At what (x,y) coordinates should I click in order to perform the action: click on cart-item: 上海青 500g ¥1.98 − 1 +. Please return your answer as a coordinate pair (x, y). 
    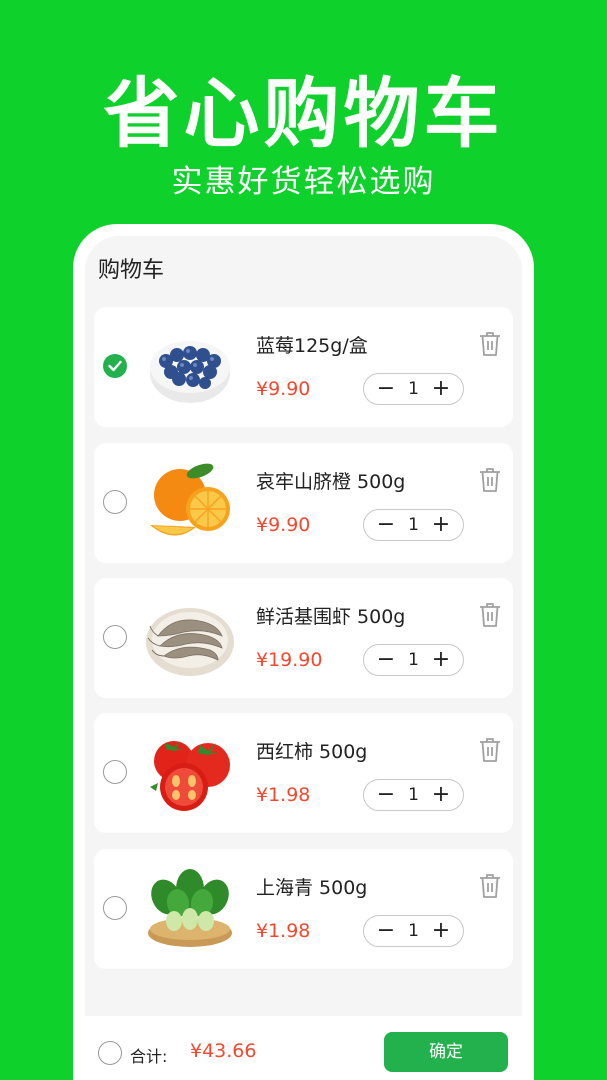
    Looking at the image, I should click on (303, 909).